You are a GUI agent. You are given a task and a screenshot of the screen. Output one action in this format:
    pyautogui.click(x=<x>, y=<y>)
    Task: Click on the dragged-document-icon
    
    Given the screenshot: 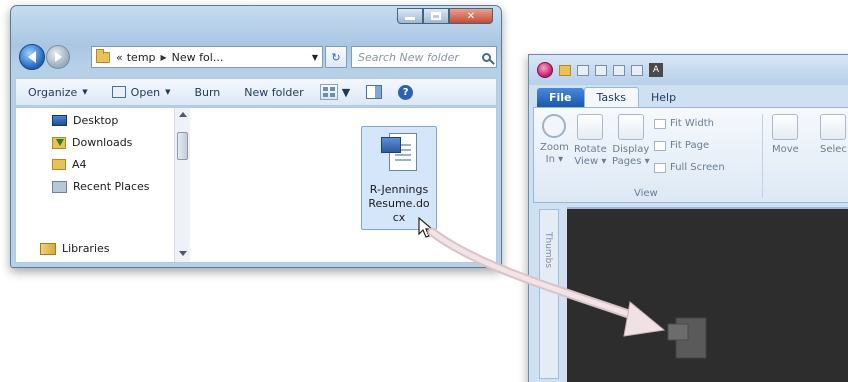 What is the action you would take?
    pyautogui.click(x=687, y=338)
    